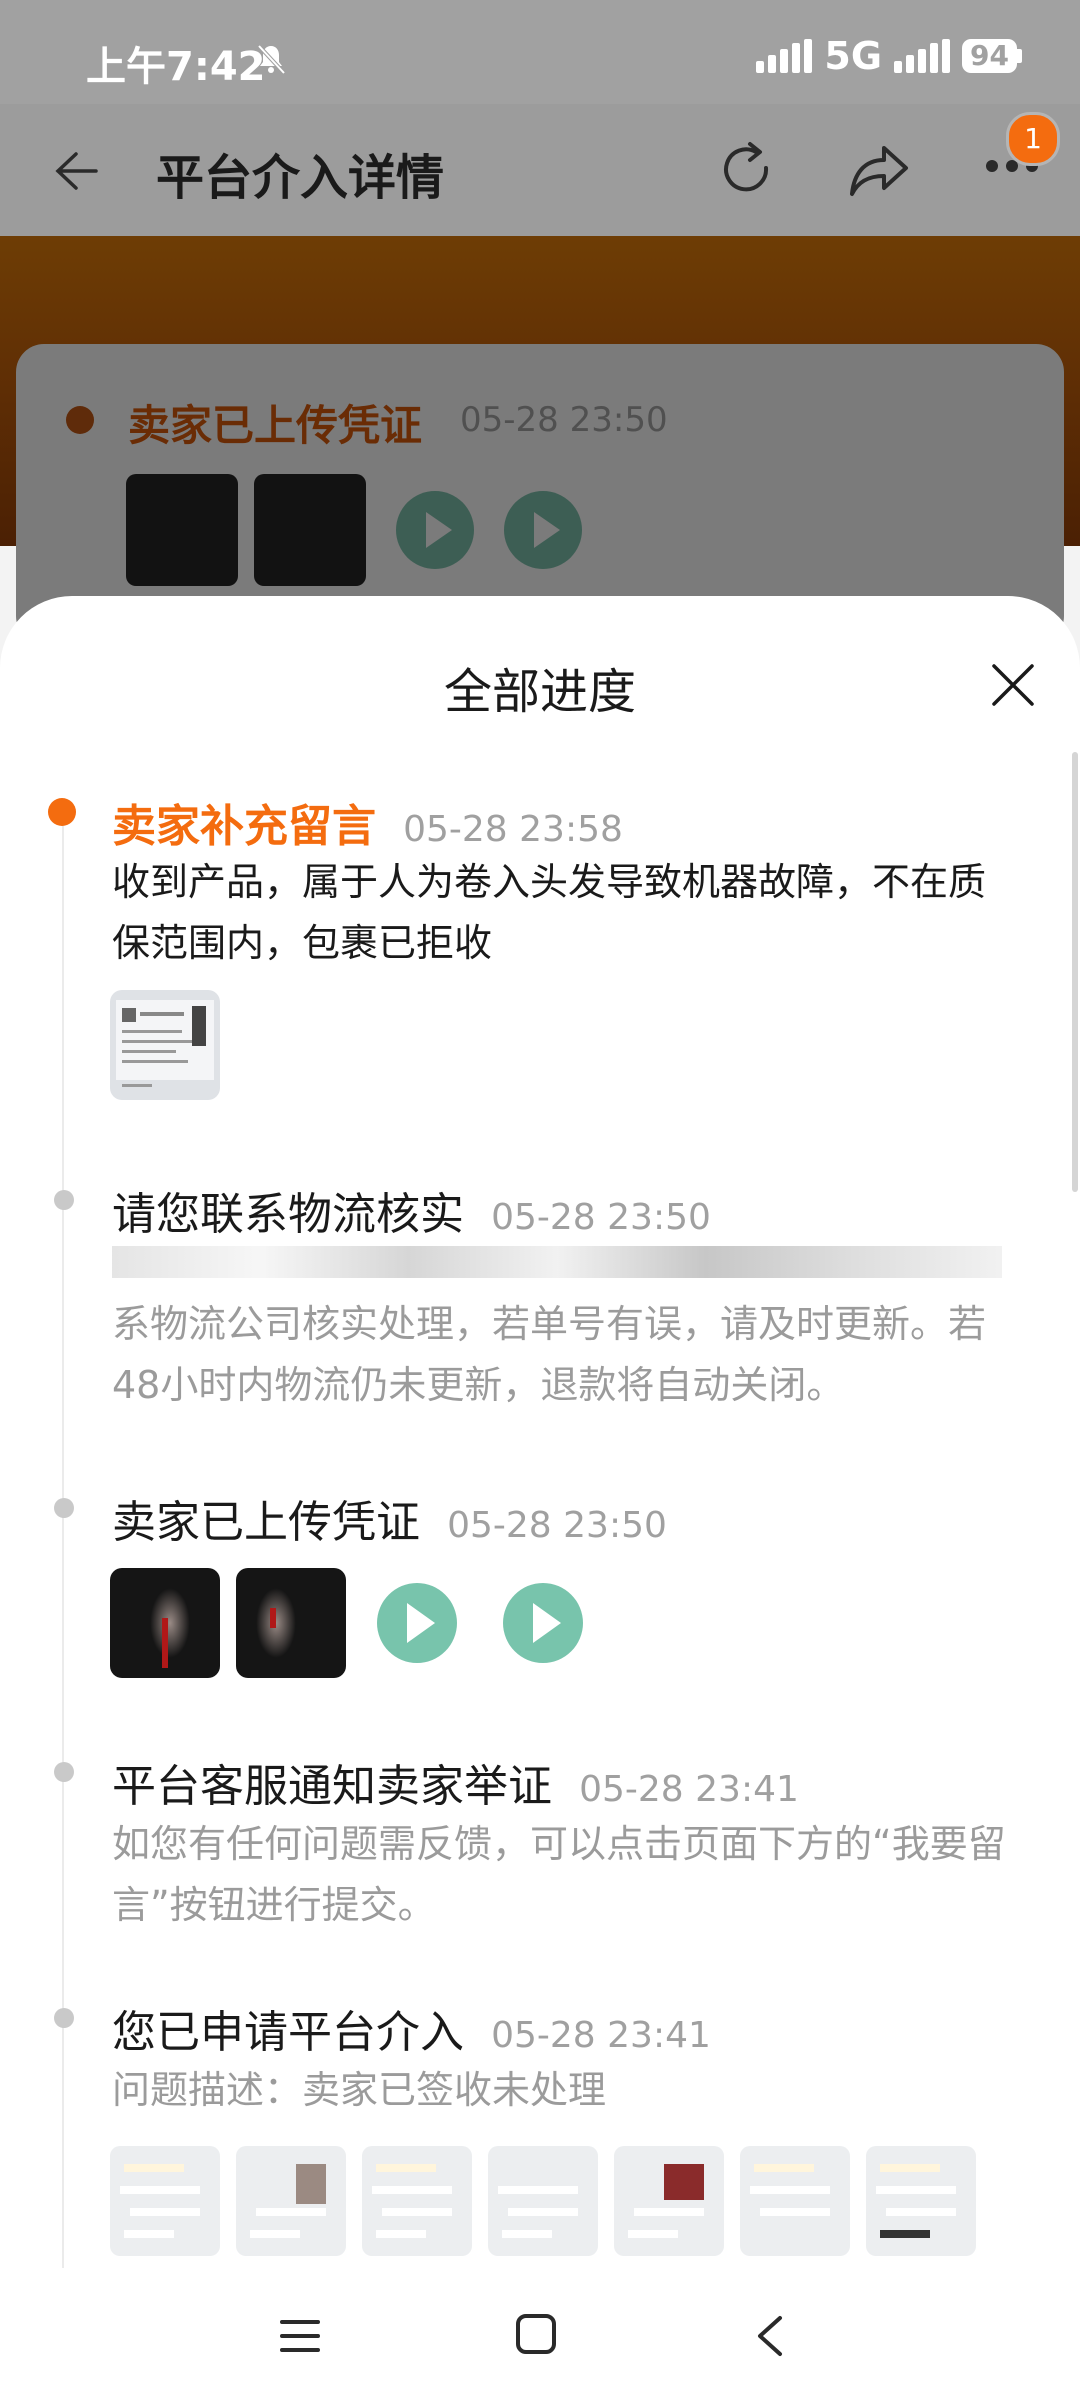 This screenshot has height=2400, width=1080. What do you see at coordinates (75, 173) in the screenshot?
I see `back-arrow-icon` at bounding box center [75, 173].